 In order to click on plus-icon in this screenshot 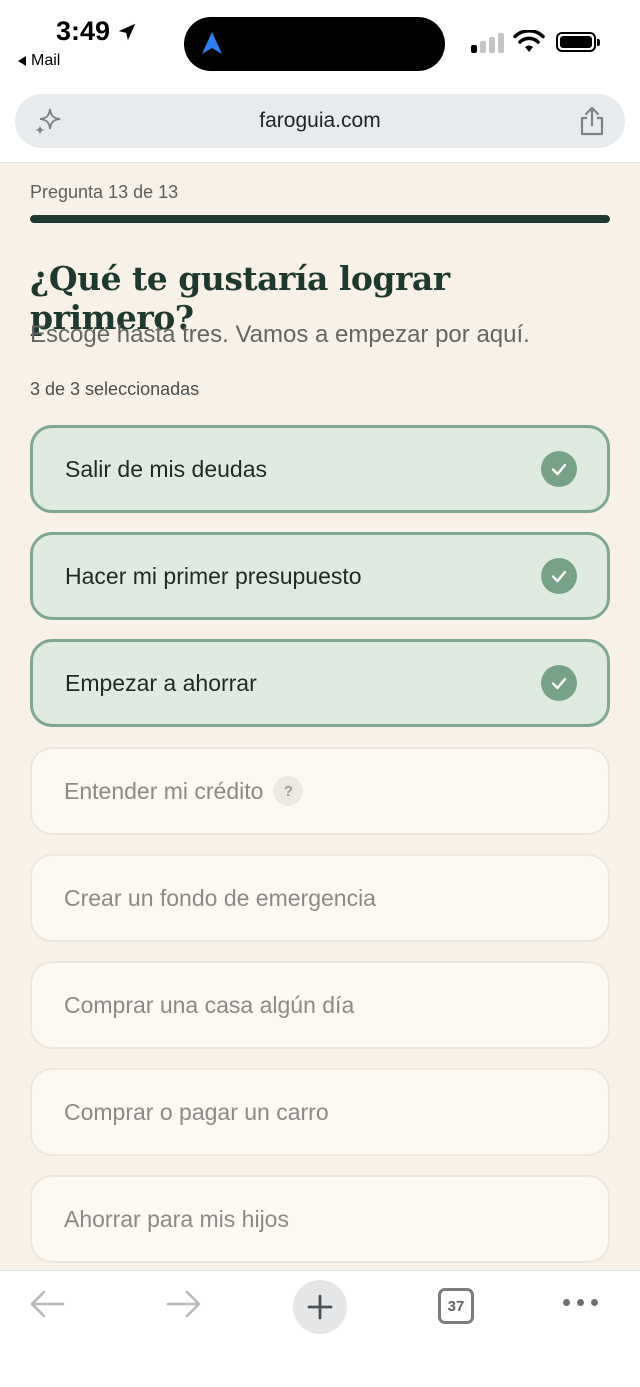, I will do `click(320, 1307)`.